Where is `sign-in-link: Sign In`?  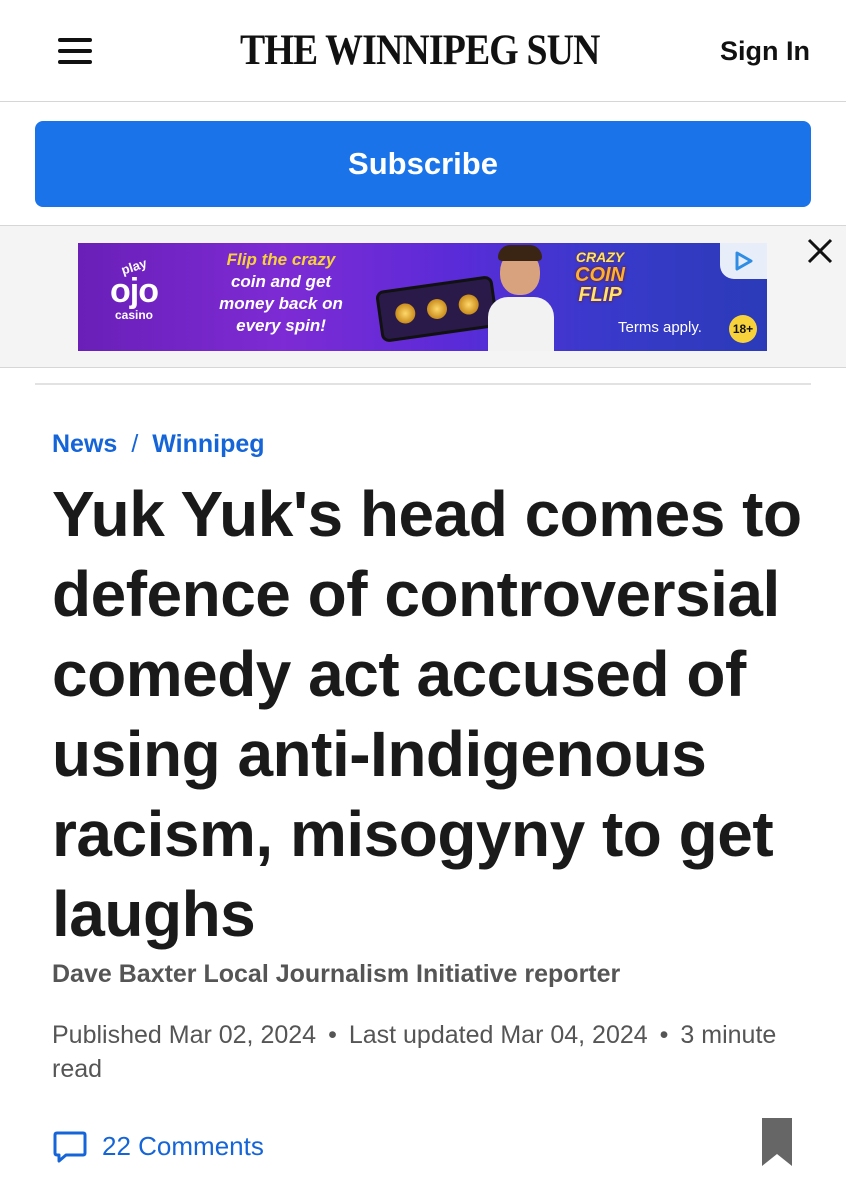
sign-in-link: Sign In is located at coordinates (765, 51).